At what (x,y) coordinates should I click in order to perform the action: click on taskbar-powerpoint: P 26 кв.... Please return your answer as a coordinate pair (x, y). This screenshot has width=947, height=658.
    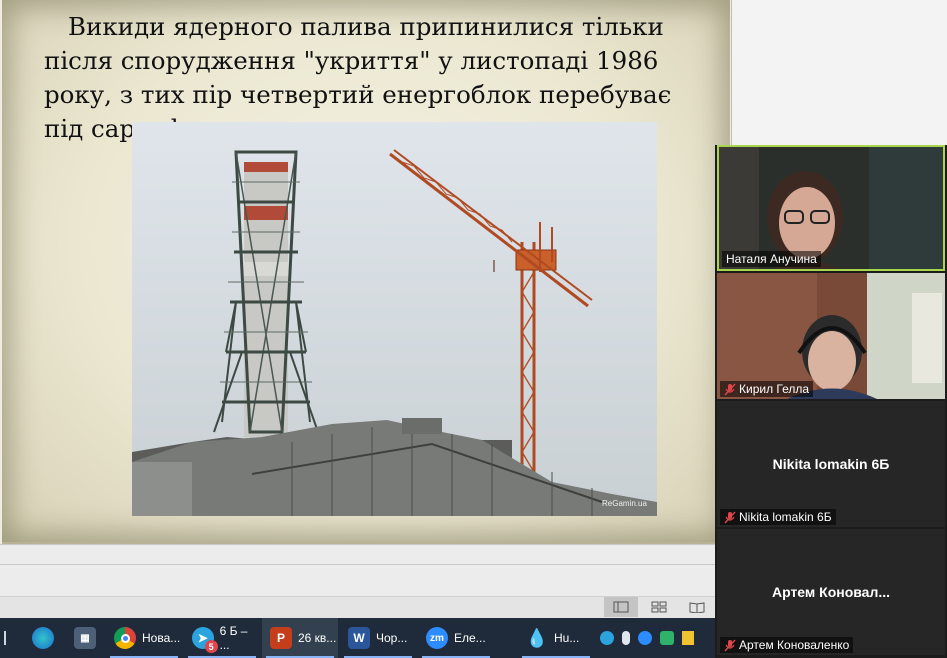
    Looking at the image, I should click on (300, 638).